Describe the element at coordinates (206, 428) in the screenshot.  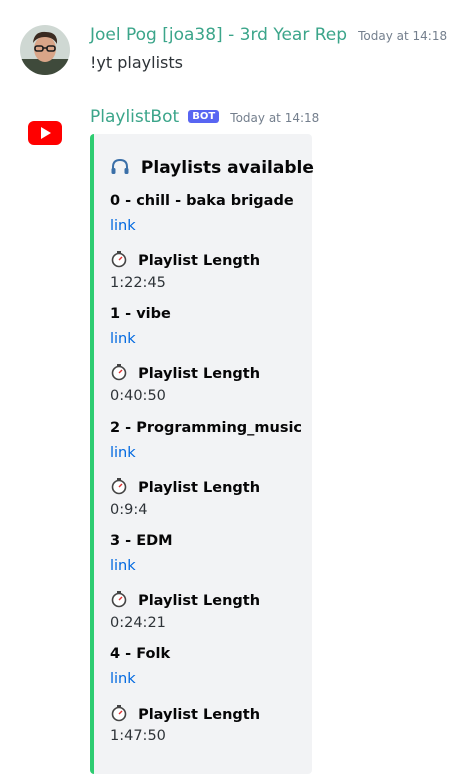
I see `playlist-name: 2 - Programming_music` at that location.